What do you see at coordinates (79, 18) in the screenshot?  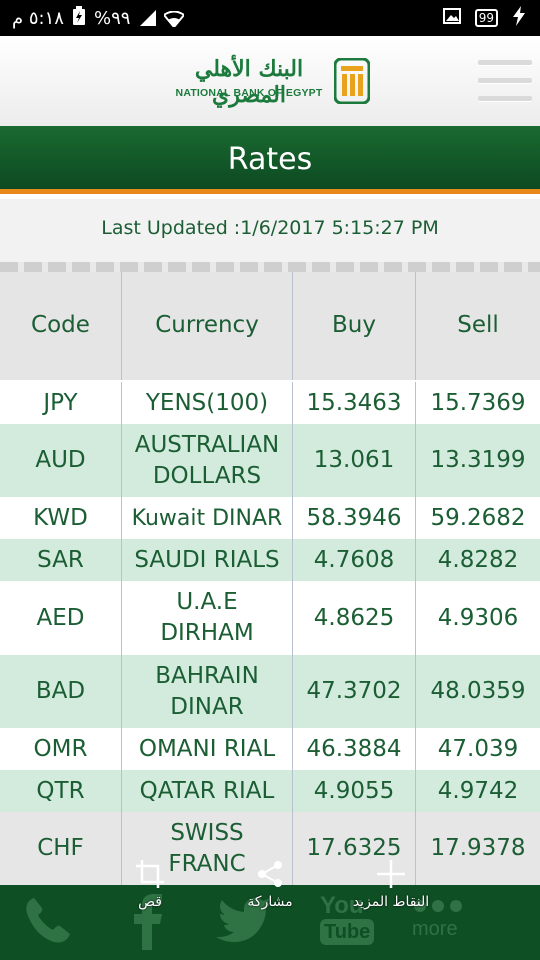 I see `battery-charging-icon` at bounding box center [79, 18].